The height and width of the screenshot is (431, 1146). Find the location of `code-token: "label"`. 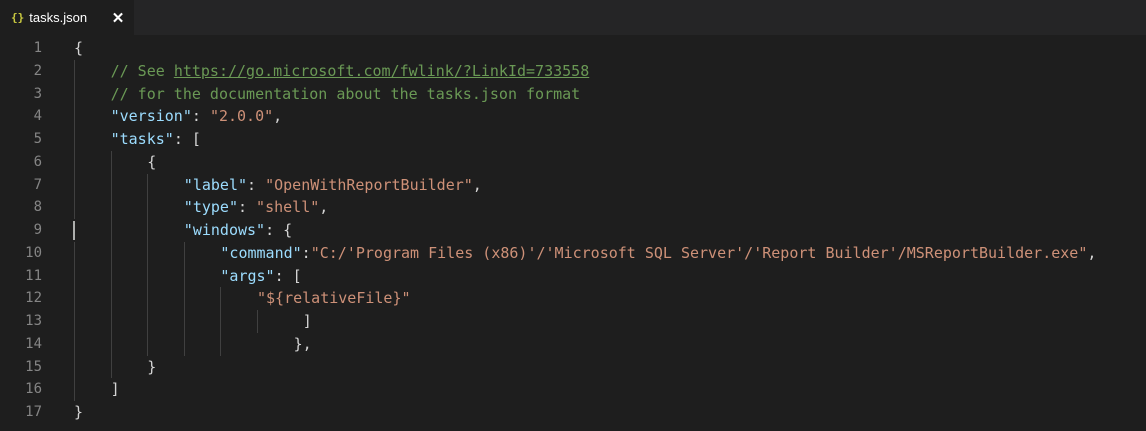

code-token: "label" is located at coordinates (215, 184).